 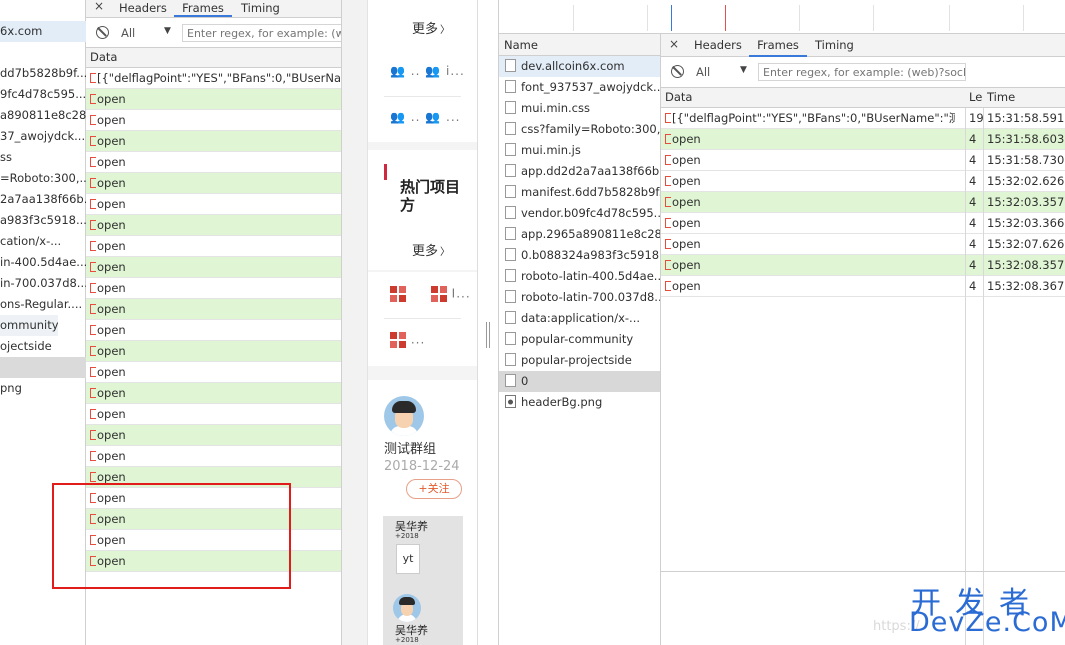 I want to click on request-row: 6x.com, so click(x=43, y=31).